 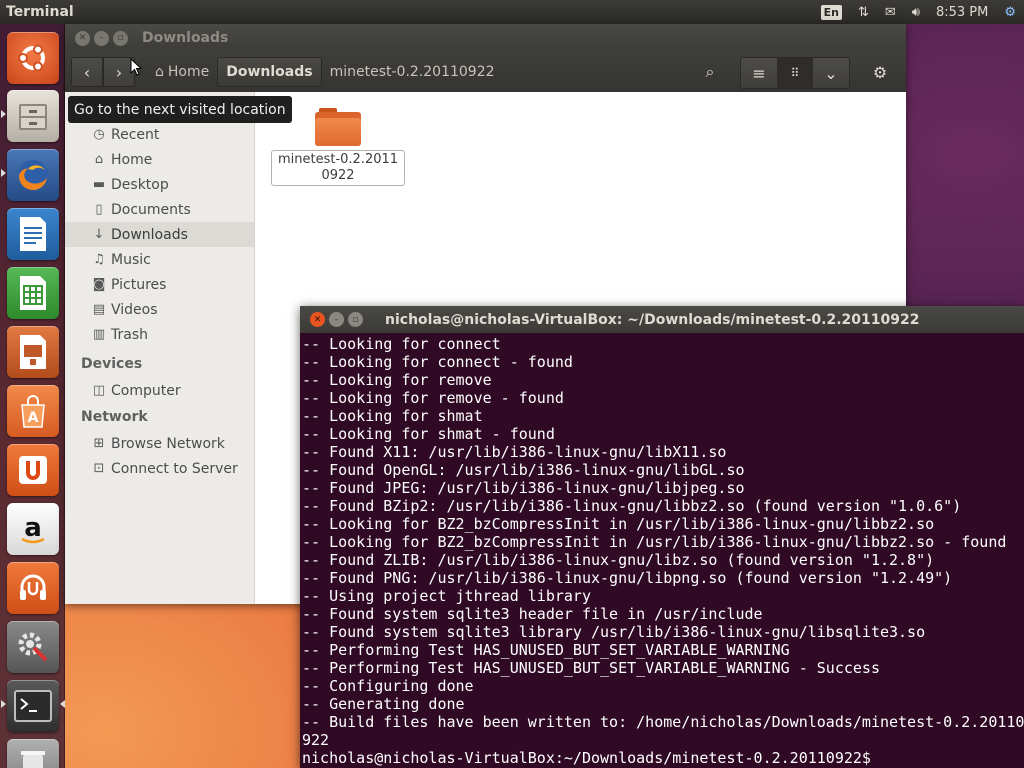 I want to click on view-options-button: ⌄, so click(x=831, y=73).